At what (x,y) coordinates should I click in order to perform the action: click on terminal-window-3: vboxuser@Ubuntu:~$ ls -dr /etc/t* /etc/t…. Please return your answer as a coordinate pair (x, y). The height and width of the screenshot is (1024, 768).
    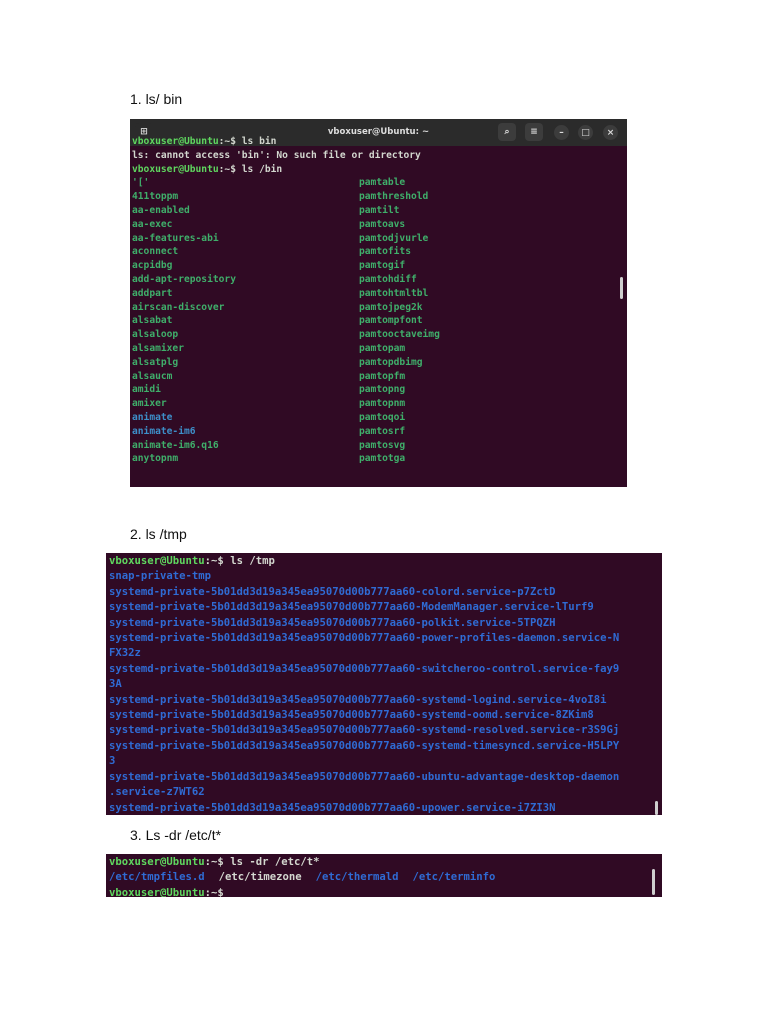
    Looking at the image, I should click on (384, 875).